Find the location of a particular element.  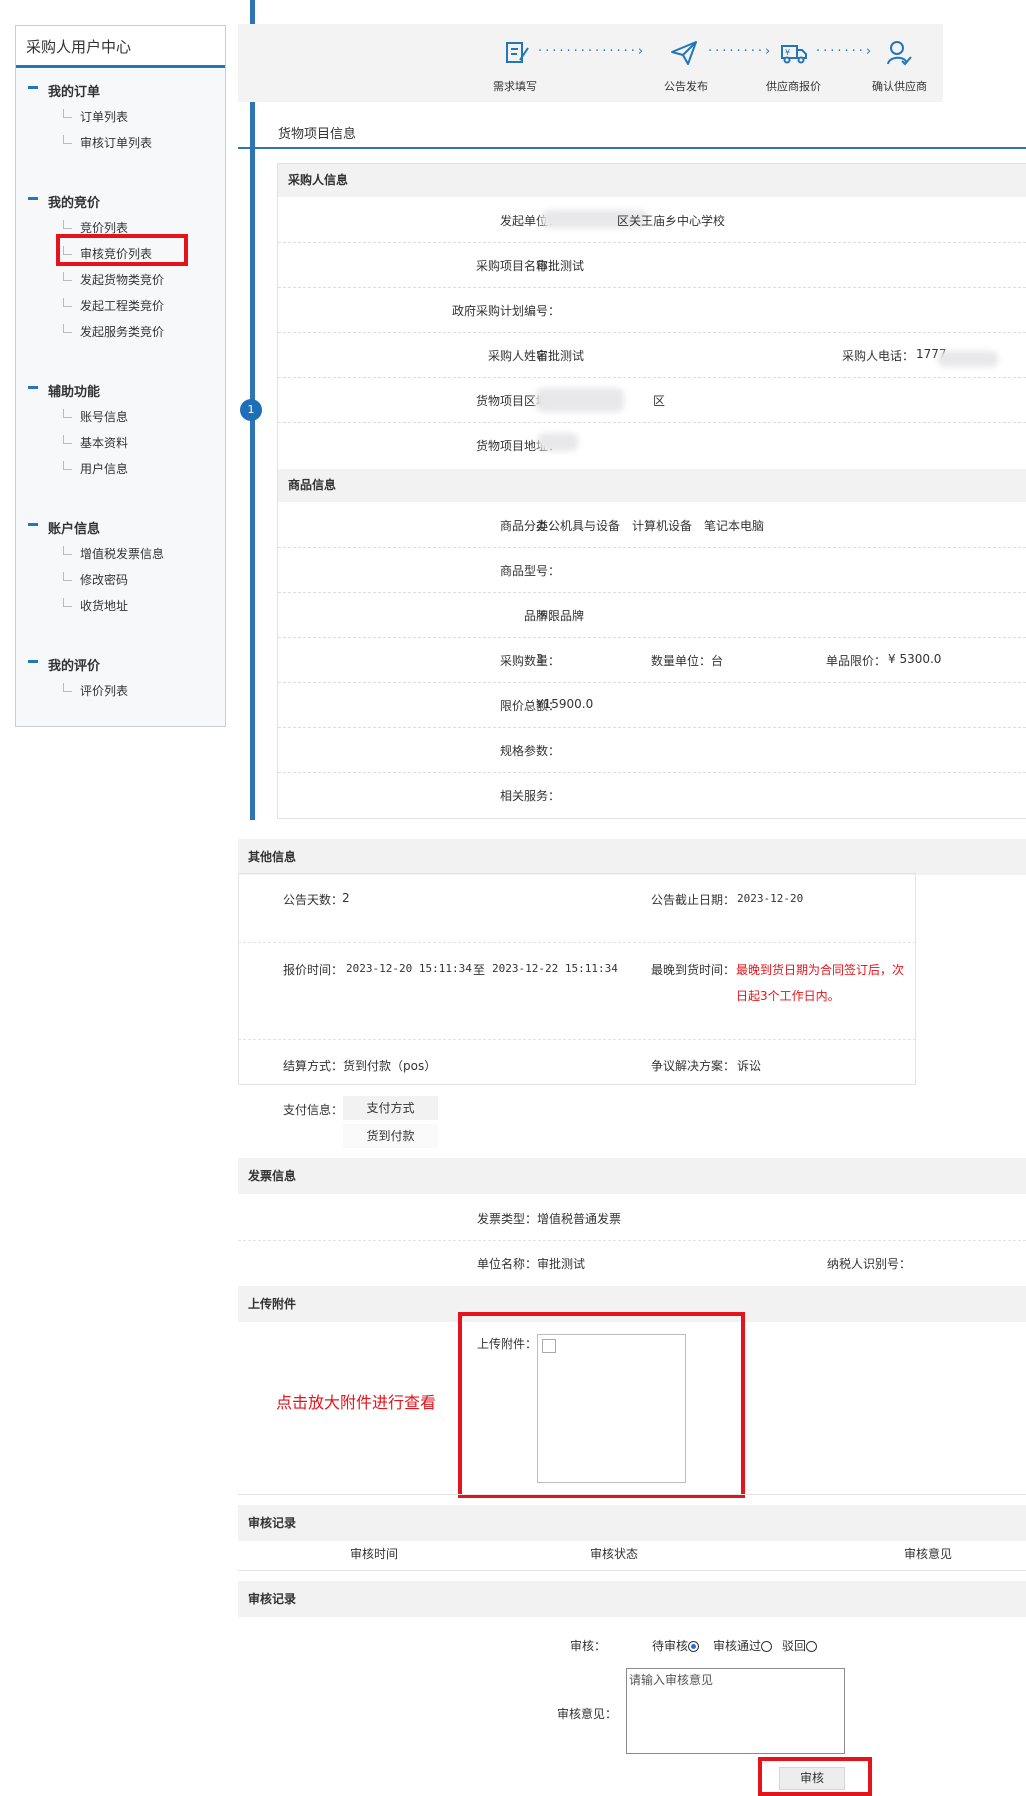

highlight-box-attachment is located at coordinates (601, 1405).